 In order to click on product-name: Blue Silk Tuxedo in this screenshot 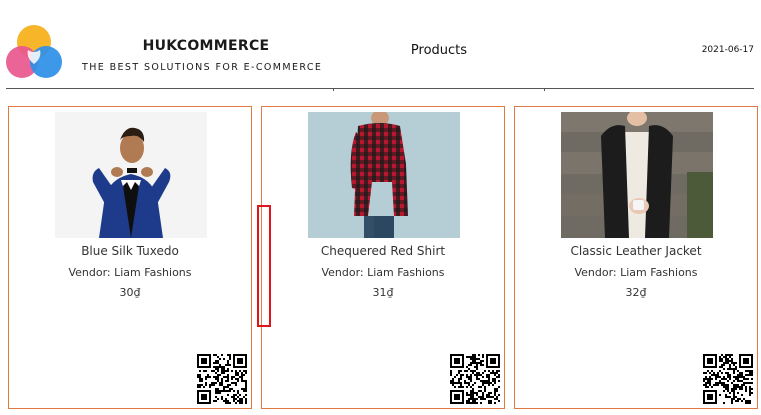, I will do `click(130, 251)`.